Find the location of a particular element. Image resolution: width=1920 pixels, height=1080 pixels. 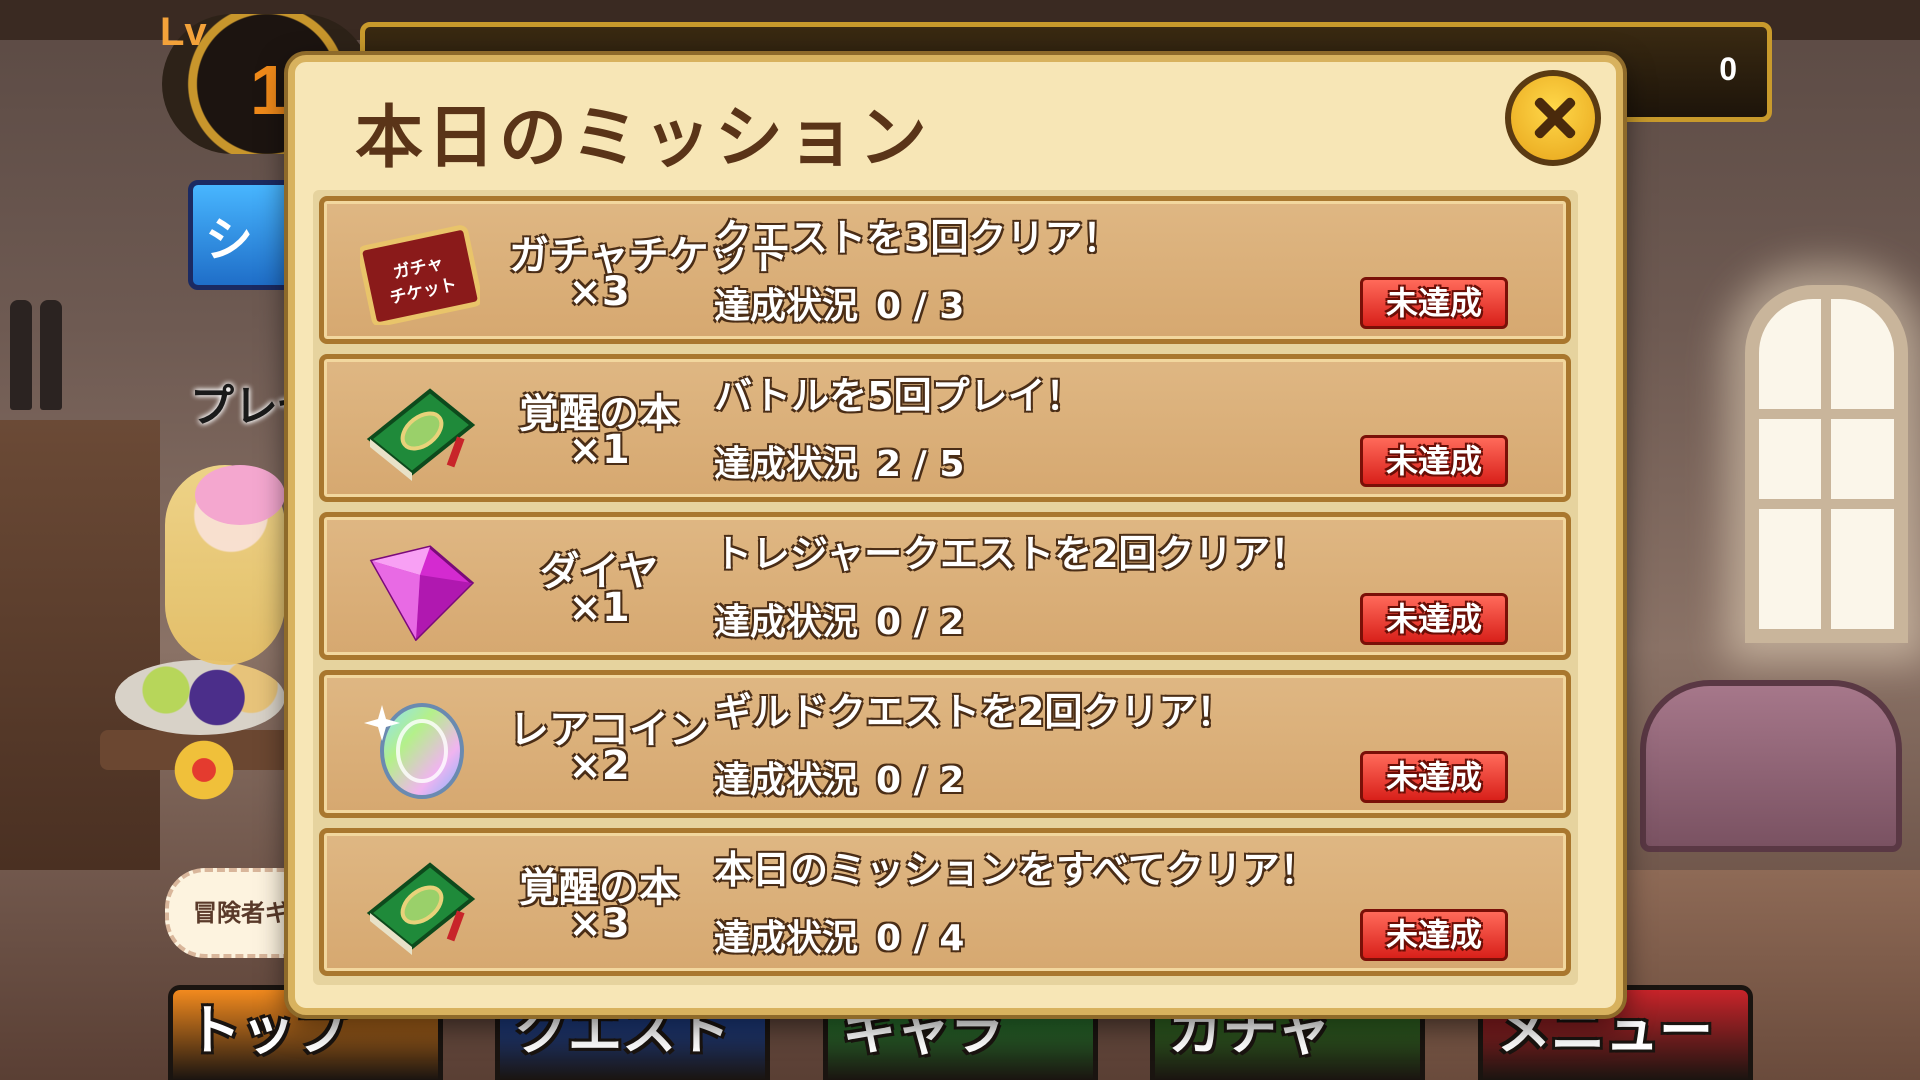

progress-total: 3 is located at coordinates (952, 306).